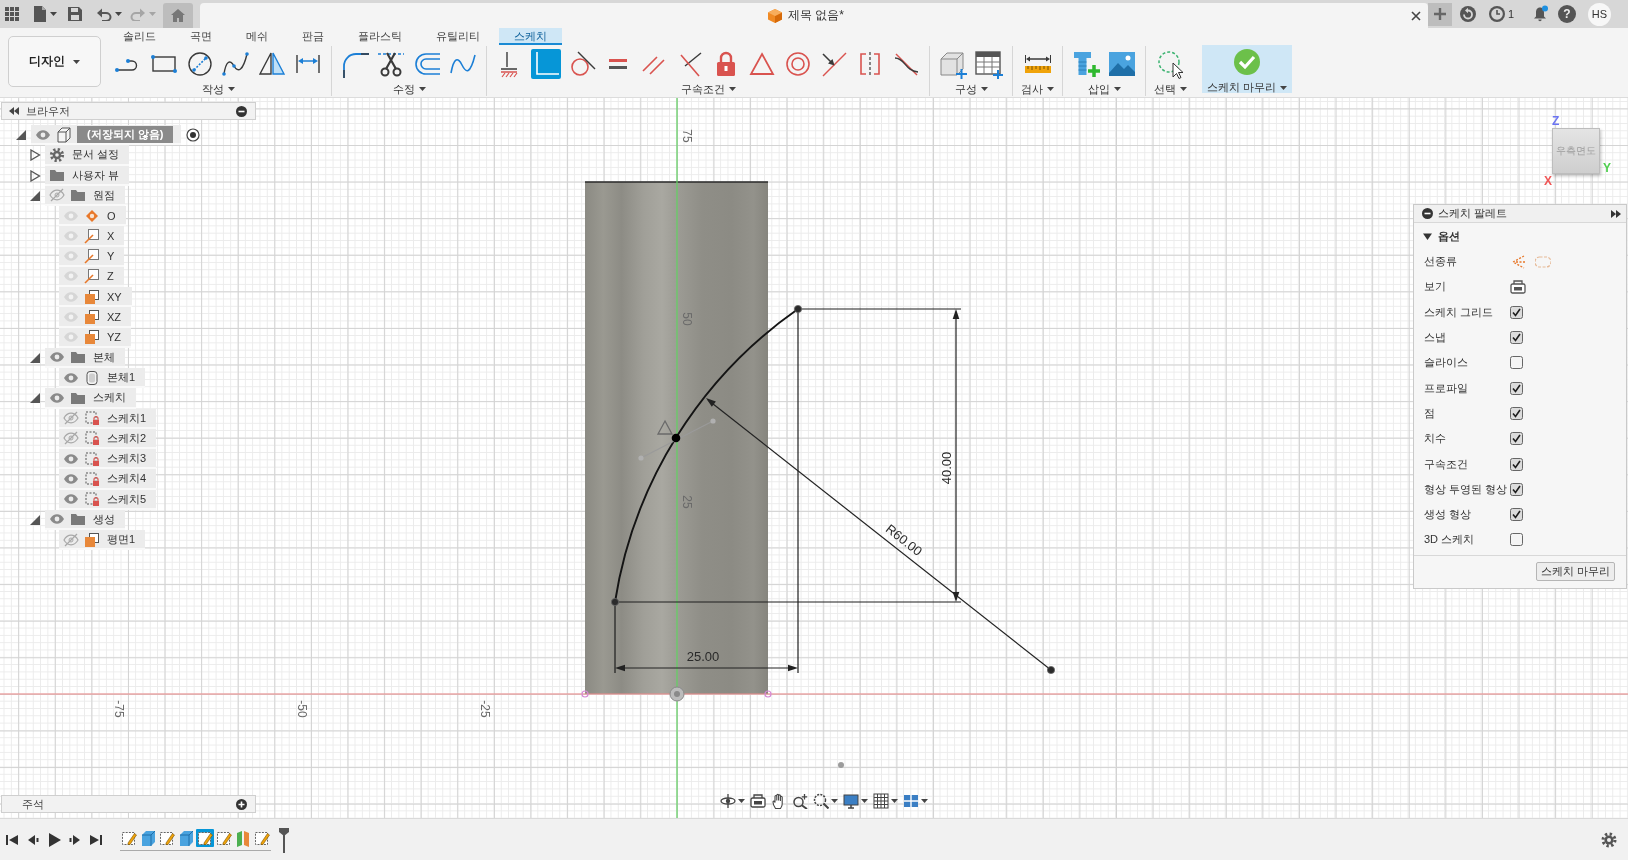  I want to click on table-icon, so click(989, 64).